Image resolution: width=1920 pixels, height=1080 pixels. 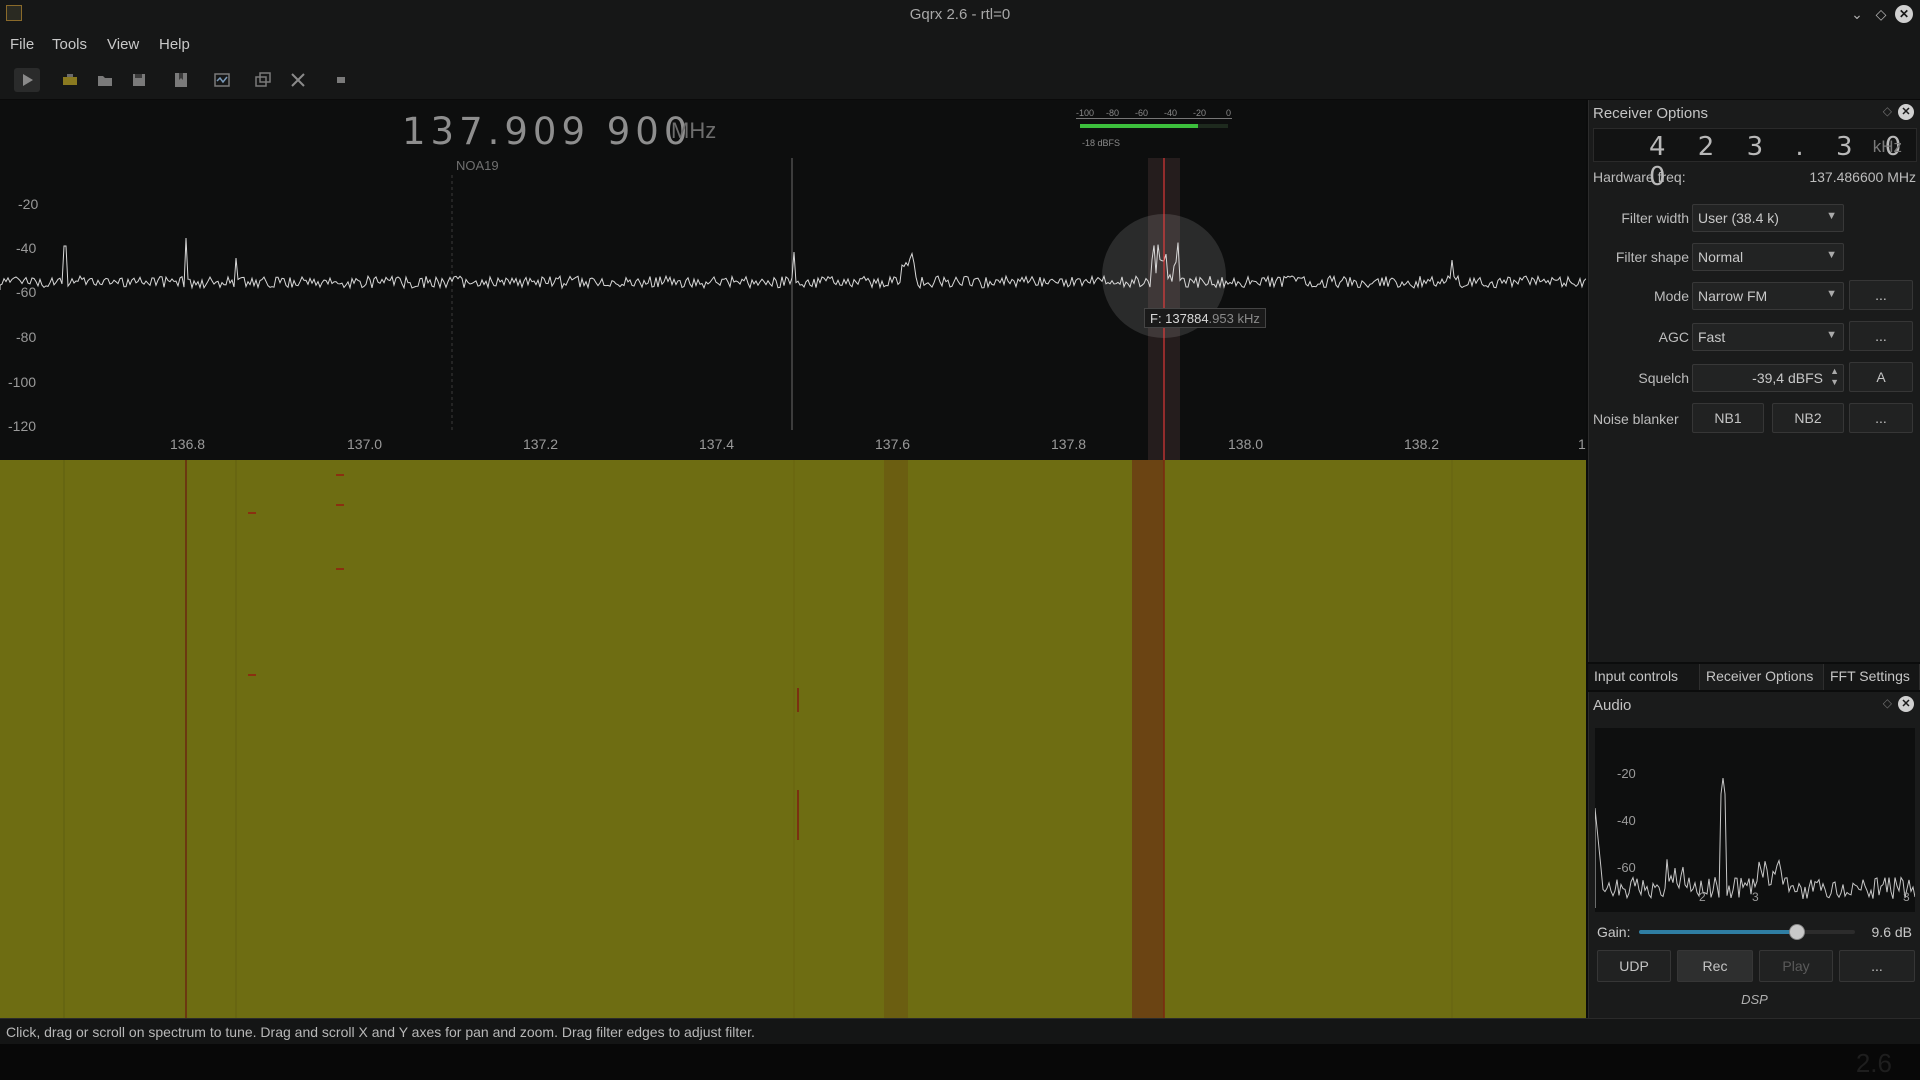 What do you see at coordinates (1733, 296) in the screenshot?
I see `mode-value: Narrow FM` at bounding box center [1733, 296].